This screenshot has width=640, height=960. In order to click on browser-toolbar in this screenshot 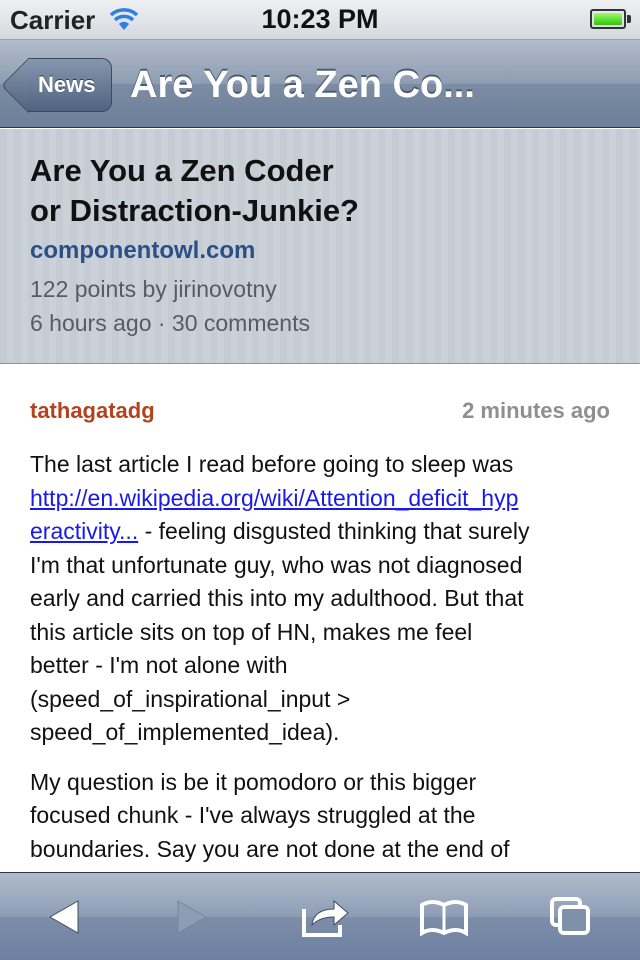, I will do `click(320, 916)`.